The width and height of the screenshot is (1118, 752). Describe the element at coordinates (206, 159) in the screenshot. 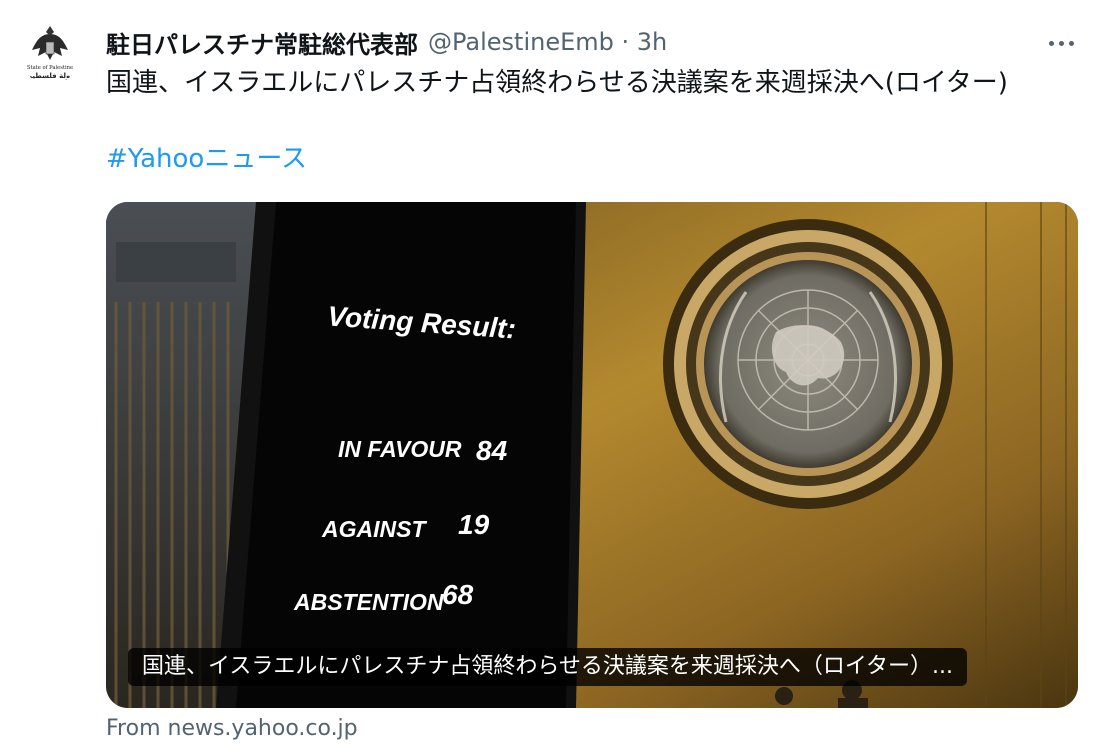

I see `hashtag-link: #Yahooニュース` at that location.